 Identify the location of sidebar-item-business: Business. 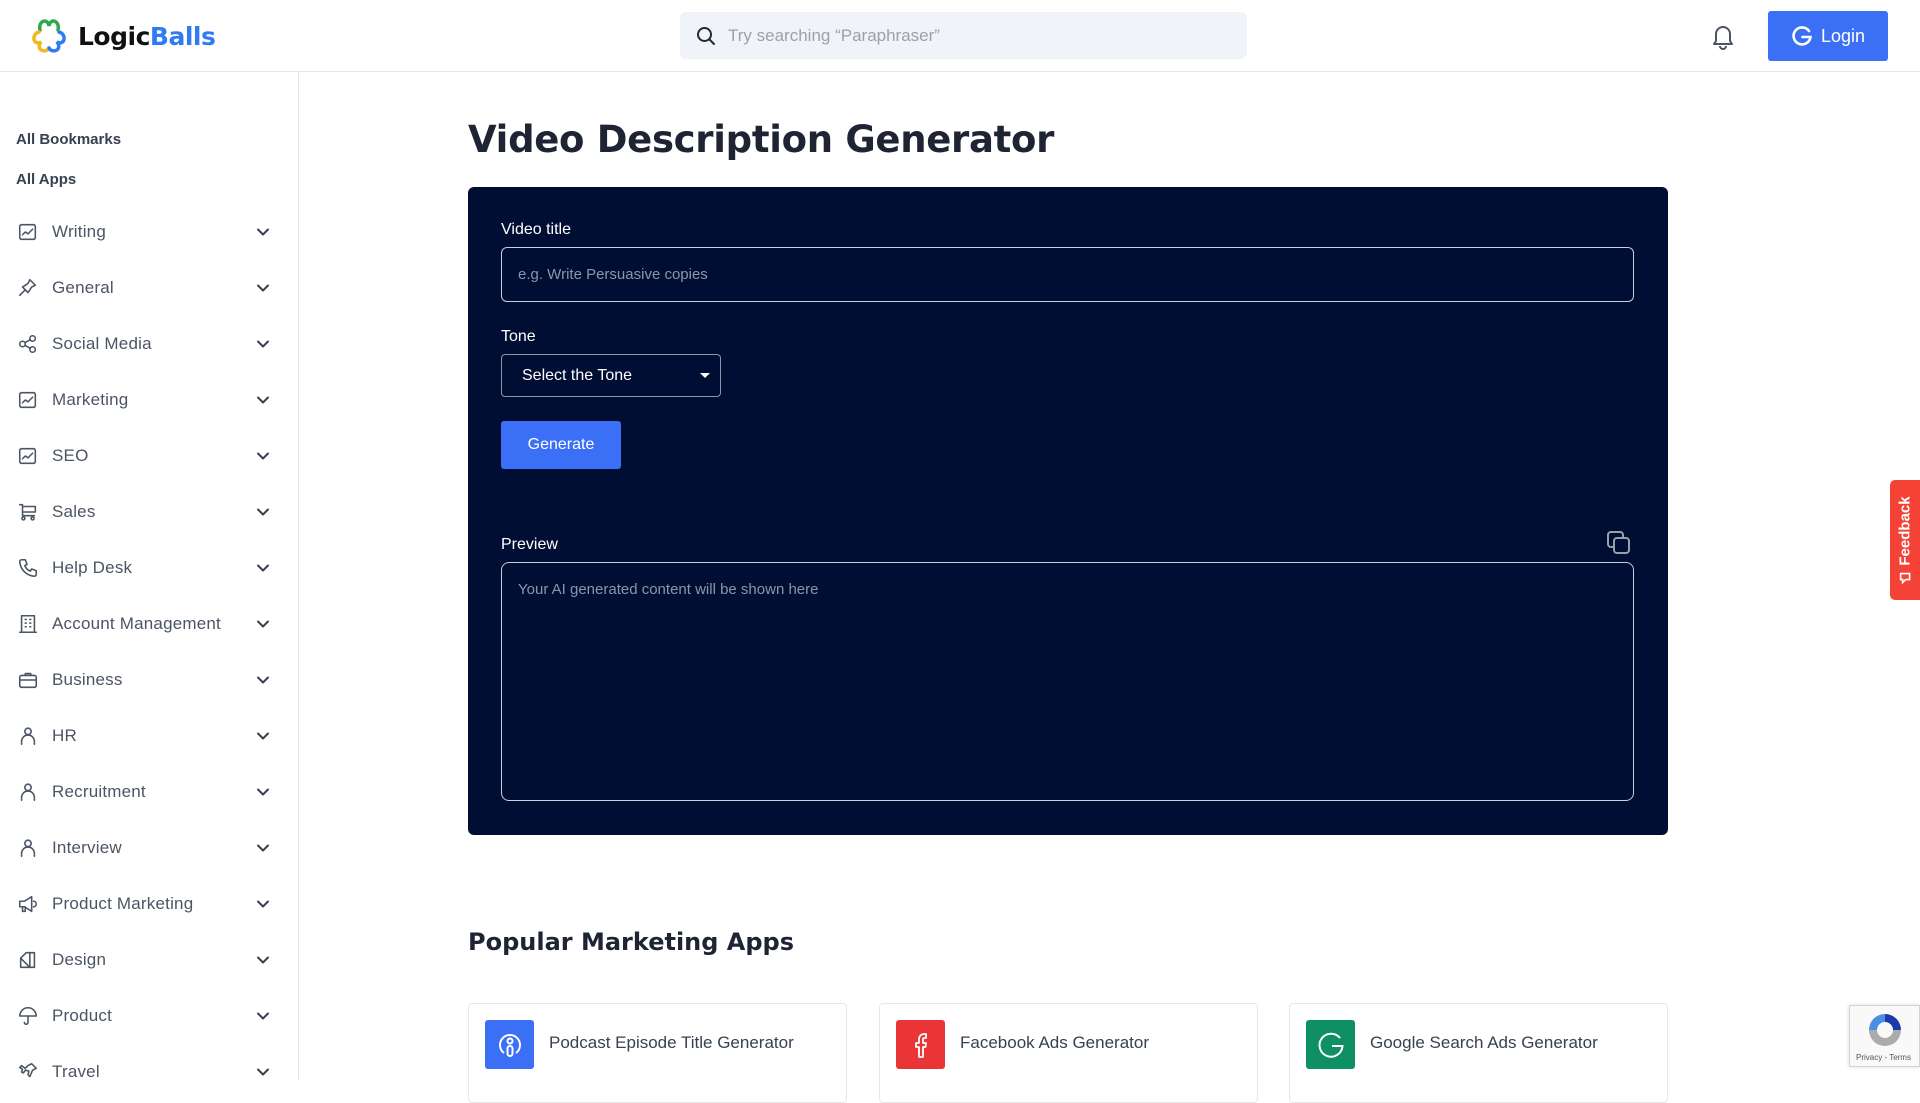
(147, 680).